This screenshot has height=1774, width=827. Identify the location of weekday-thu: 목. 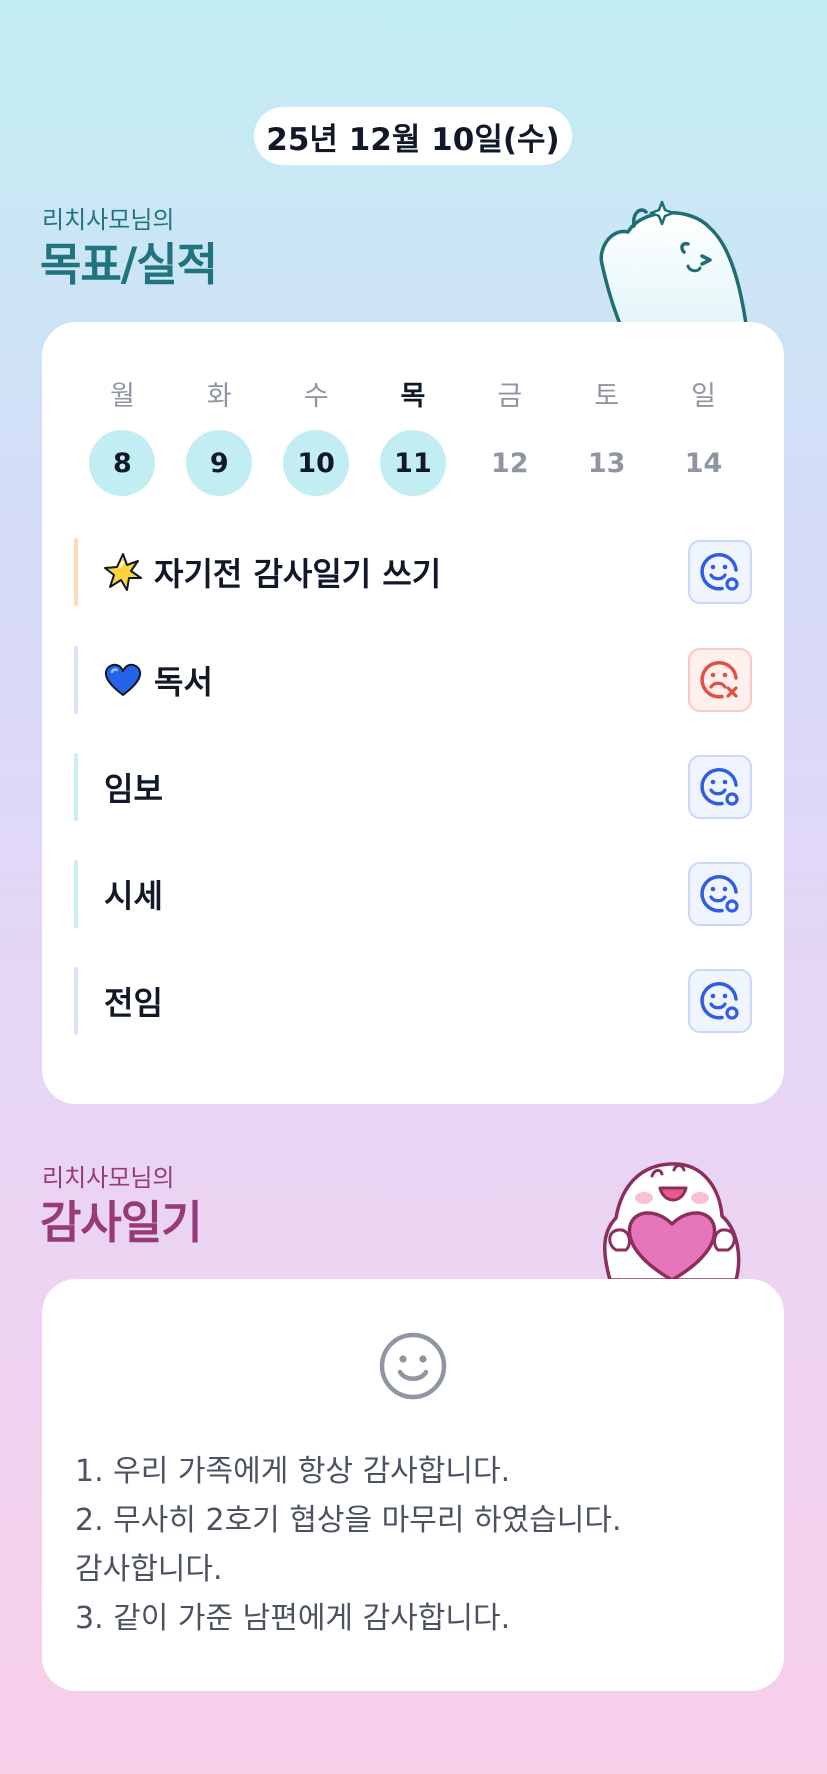
(413, 396).